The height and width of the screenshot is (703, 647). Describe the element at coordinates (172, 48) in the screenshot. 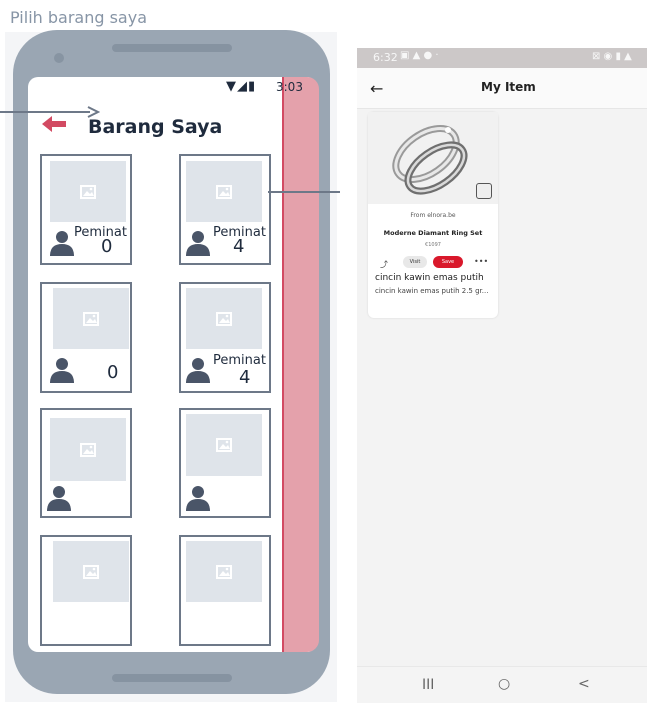

I see `speaker-bar` at that location.